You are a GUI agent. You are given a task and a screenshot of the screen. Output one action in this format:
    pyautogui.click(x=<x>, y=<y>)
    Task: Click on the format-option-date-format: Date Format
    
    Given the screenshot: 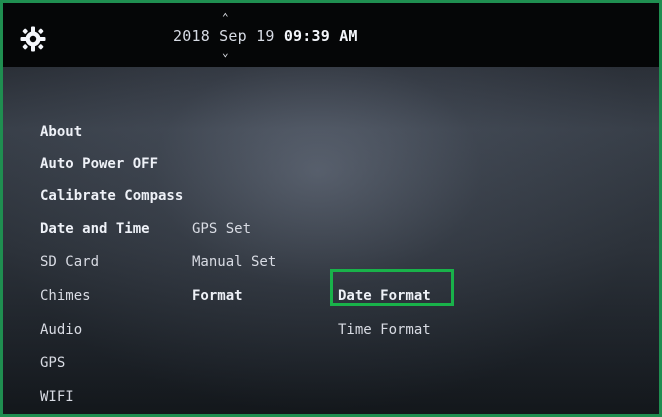 What is the action you would take?
    pyautogui.click(x=384, y=296)
    